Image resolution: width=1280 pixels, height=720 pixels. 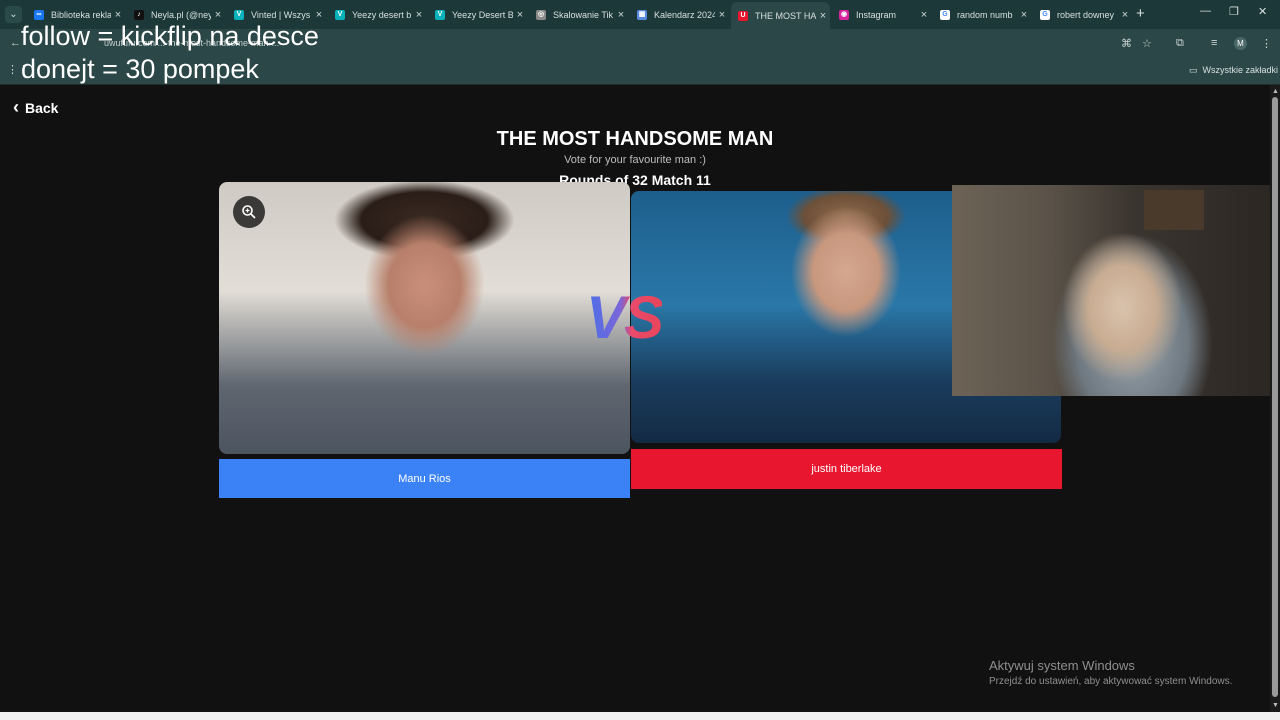 I want to click on new-tab-icon: +, so click(x=1140, y=13).